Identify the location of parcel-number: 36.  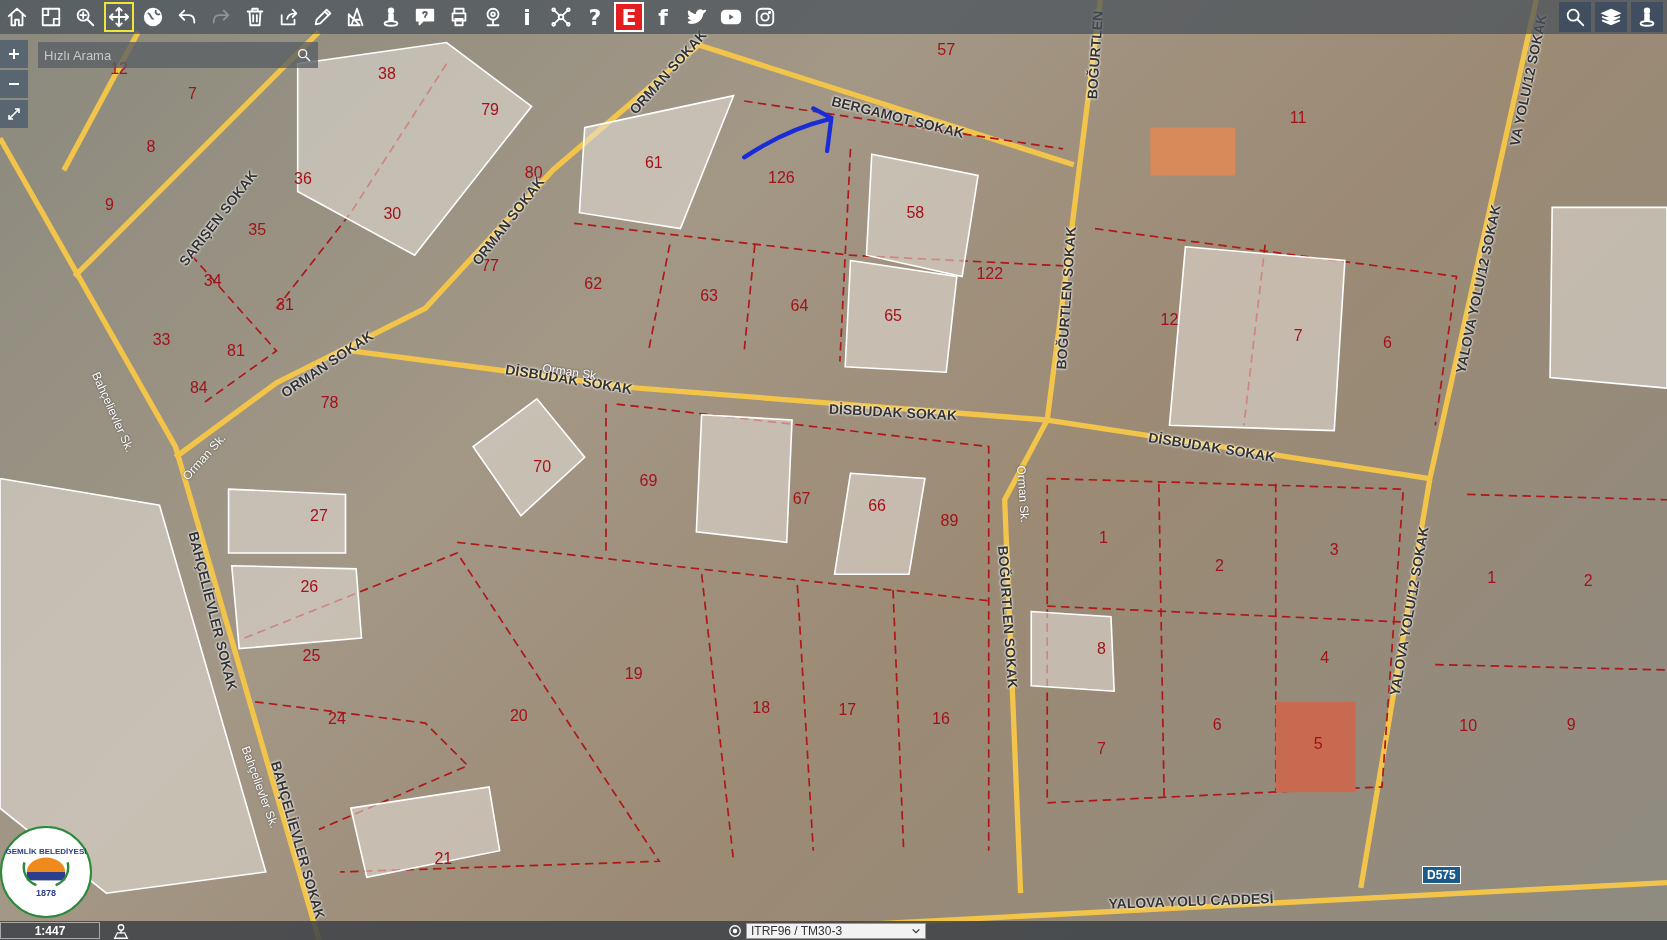
(303, 178).